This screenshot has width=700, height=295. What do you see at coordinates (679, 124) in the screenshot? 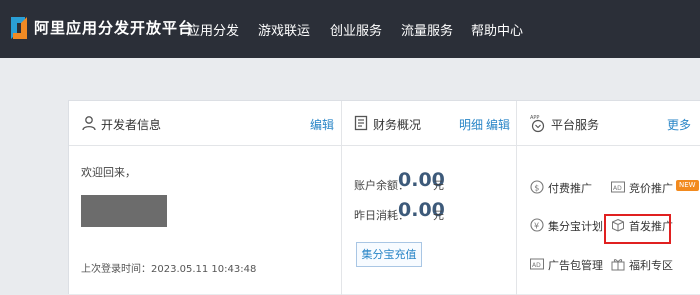
I see `services-more-link: 更多` at bounding box center [679, 124].